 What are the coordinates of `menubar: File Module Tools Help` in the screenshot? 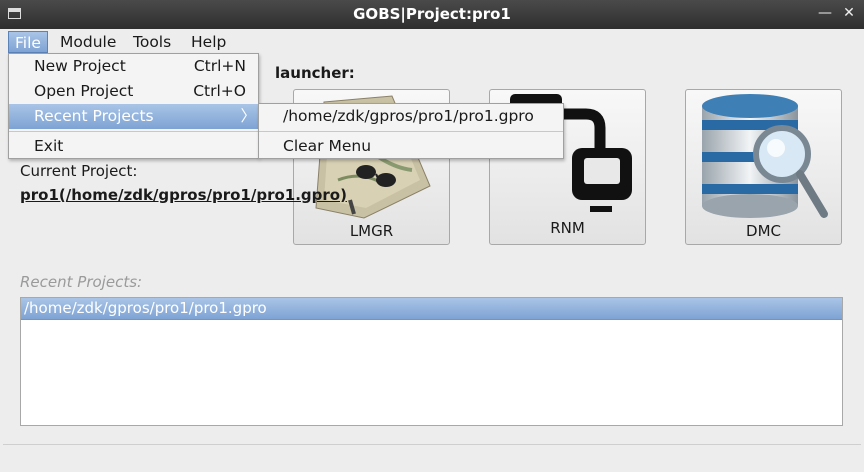 It's located at (432, 41).